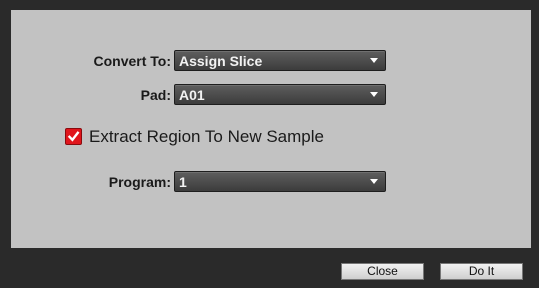  I want to click on extract-region-checkbox, so click(73, 136).